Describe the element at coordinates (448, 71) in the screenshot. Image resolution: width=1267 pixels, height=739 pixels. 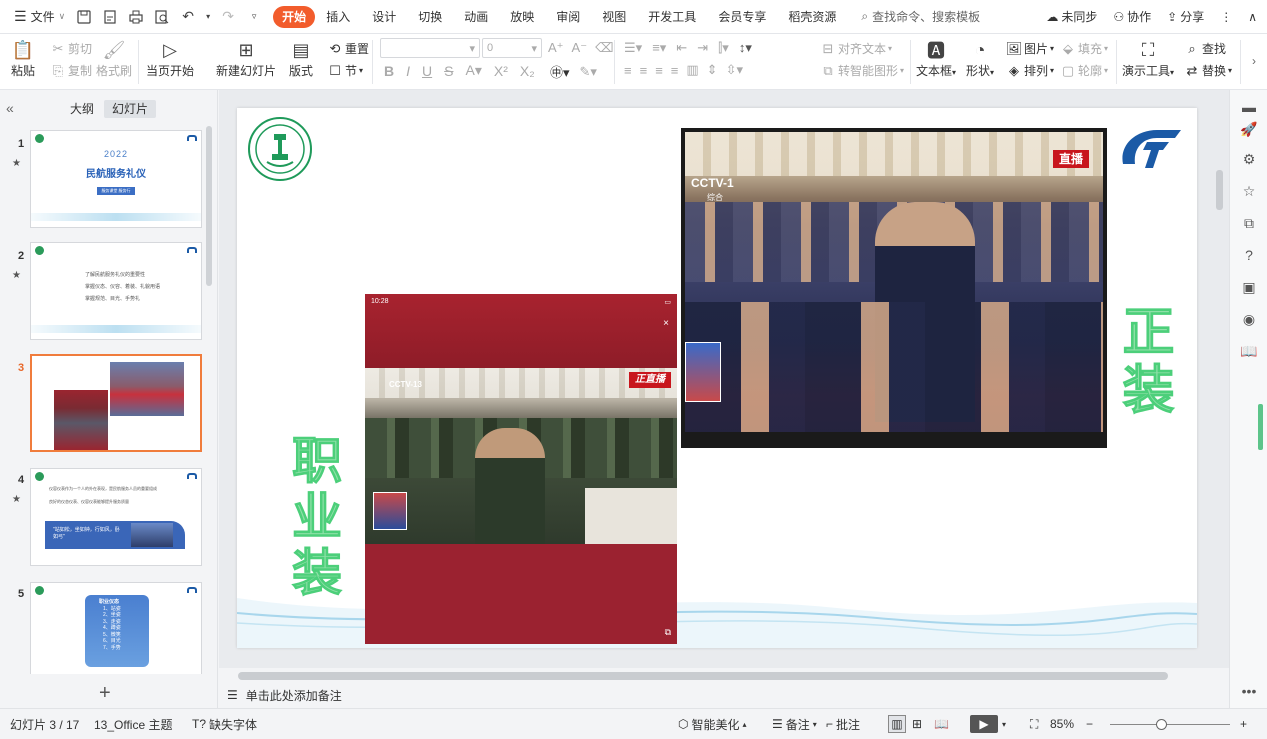
I see `strikethrough-icon: S` at that location.